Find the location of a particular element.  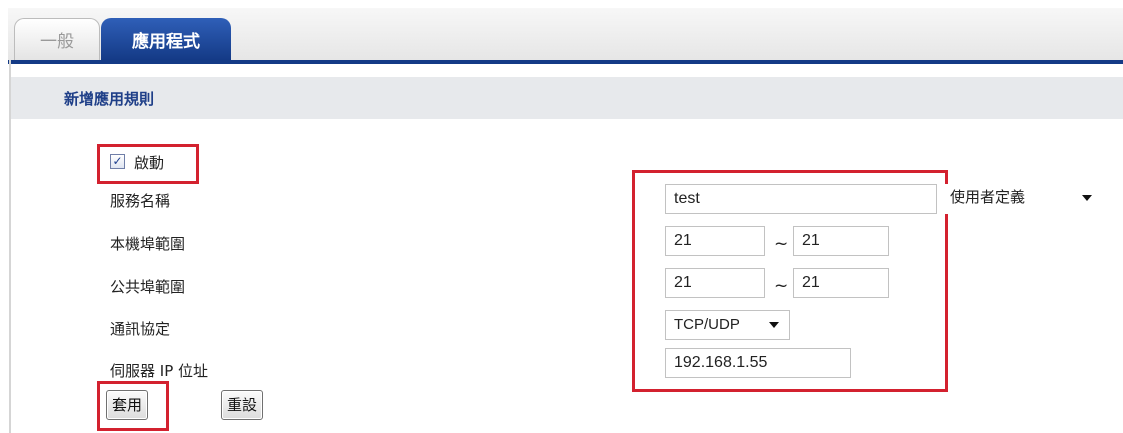

enable-checkbox: ✓ is located at coordinates (117, 161).